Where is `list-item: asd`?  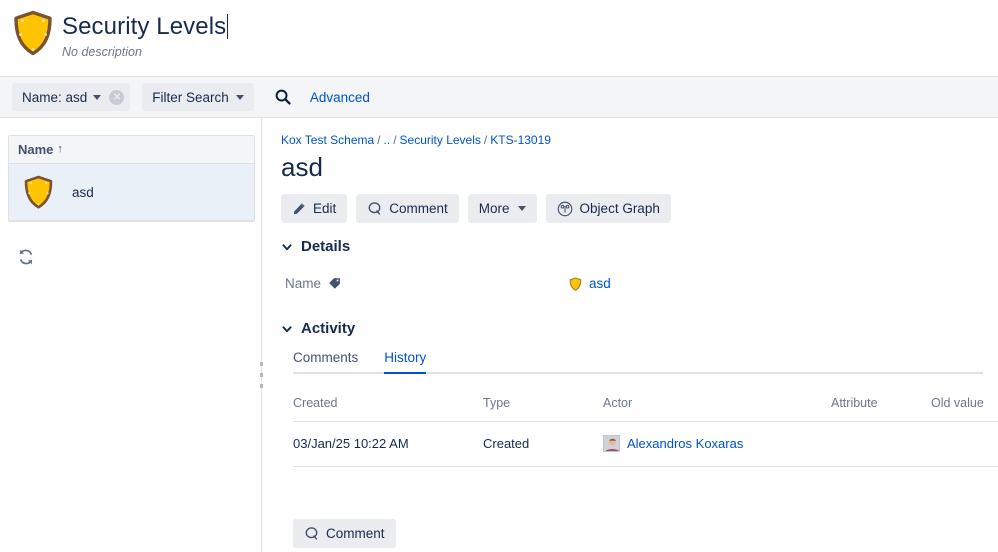
list-item: asd is located at coordinates (131, 192).